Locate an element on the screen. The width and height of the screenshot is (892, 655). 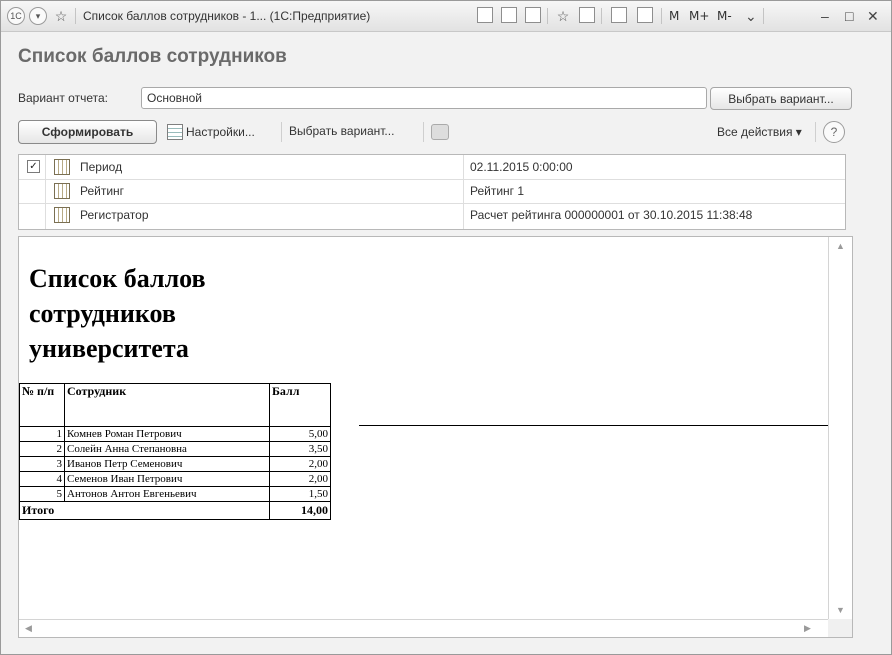
table-row: 2 Солейн Анна Степановна 3,50 is located at coordinates (175, 449).